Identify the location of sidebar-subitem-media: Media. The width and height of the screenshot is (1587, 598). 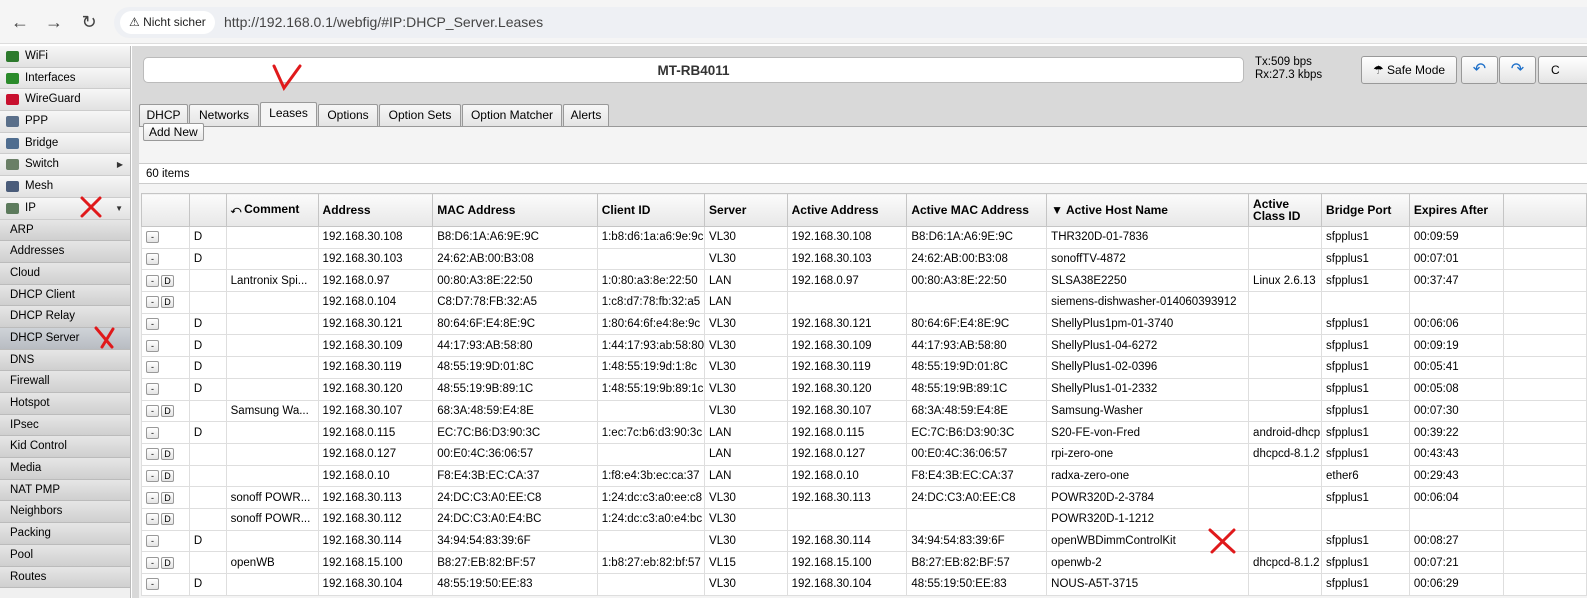
(65, 469).